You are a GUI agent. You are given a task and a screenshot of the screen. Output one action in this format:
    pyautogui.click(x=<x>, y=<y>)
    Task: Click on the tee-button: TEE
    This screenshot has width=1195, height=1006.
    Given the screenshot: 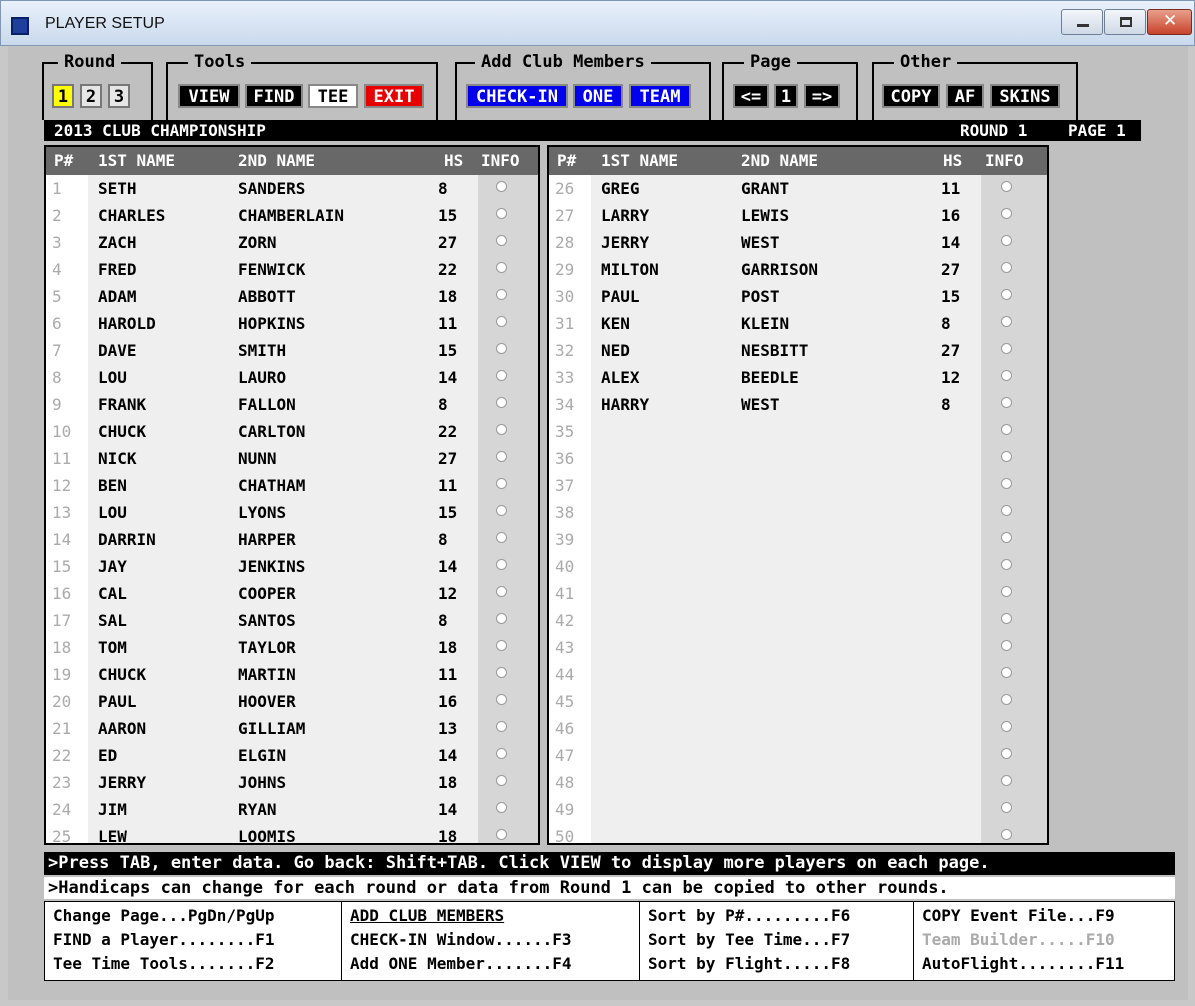 What is the action you would take?
    pyautogui.click(x=333, y=96)
    